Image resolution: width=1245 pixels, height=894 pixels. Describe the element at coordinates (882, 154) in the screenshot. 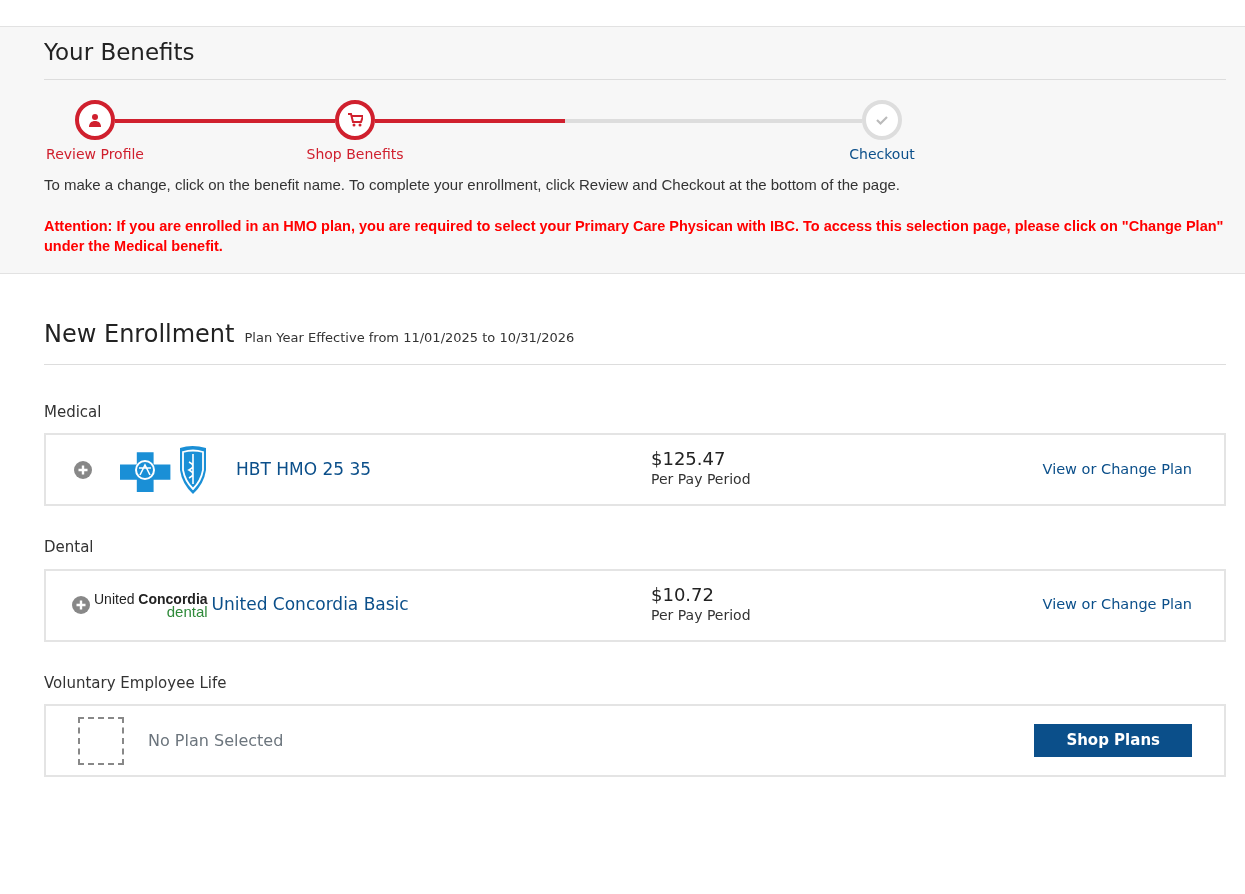

I see `step-link: Checkout` at that location.